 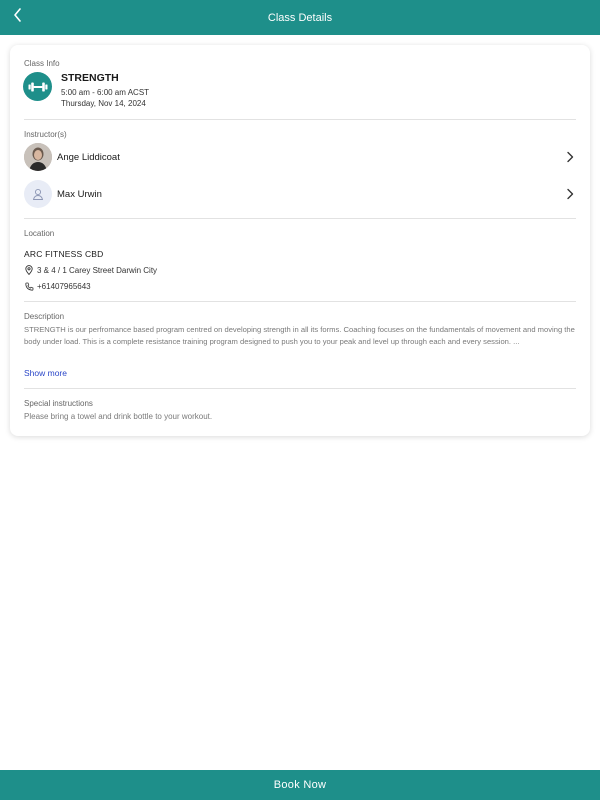 I want to click on book-now-label: Book Now, so click(x=300, y=785).